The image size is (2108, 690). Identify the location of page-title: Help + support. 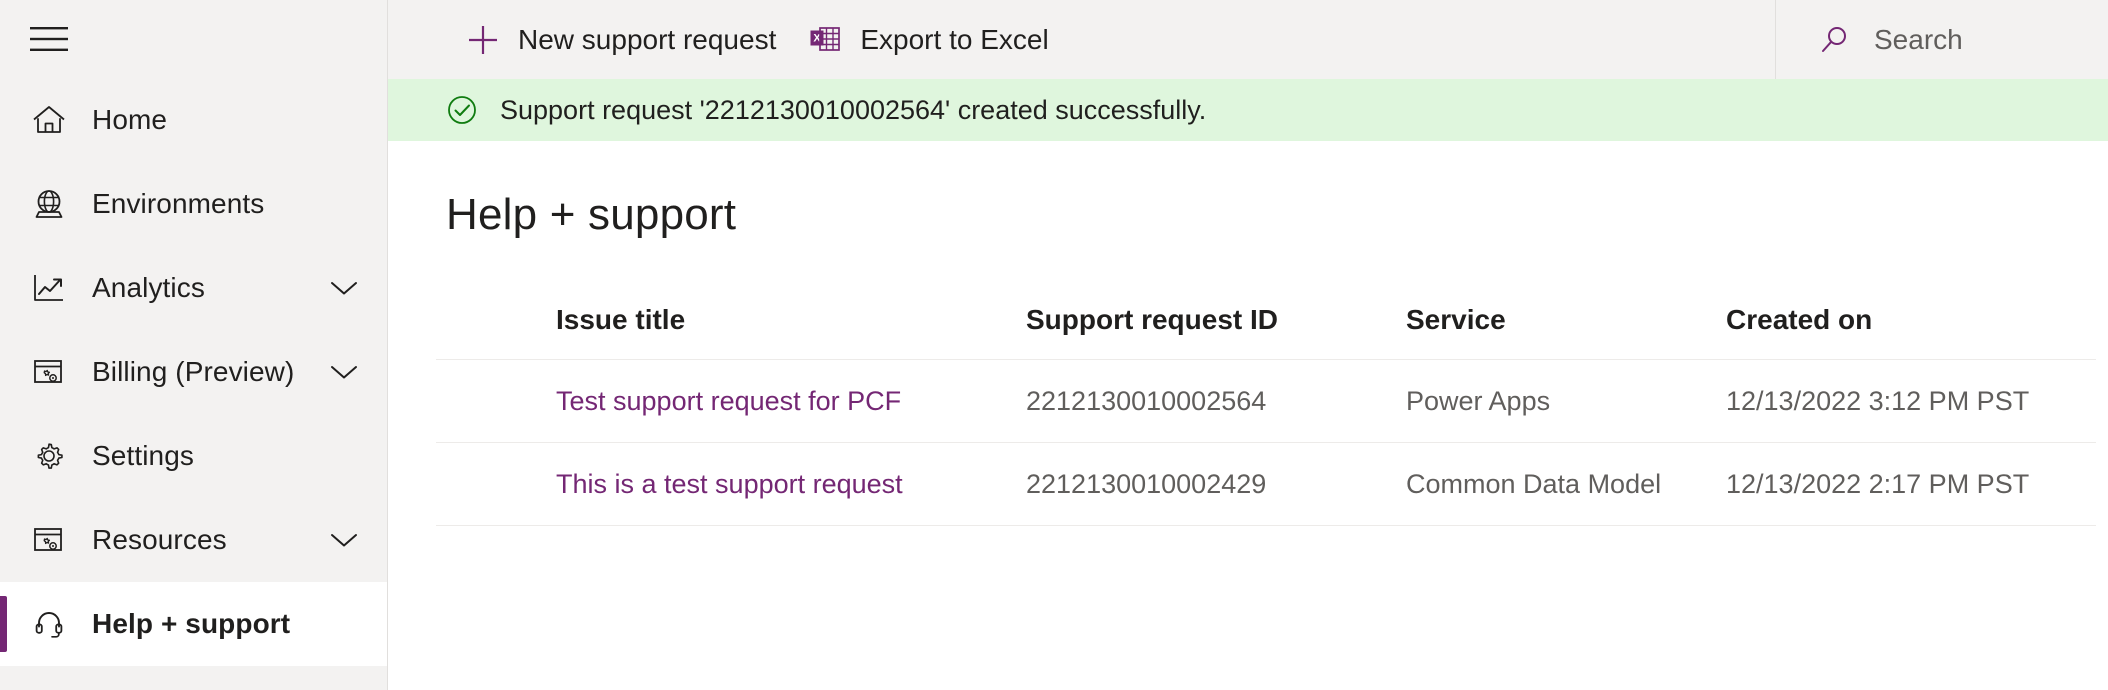
(591, 214).